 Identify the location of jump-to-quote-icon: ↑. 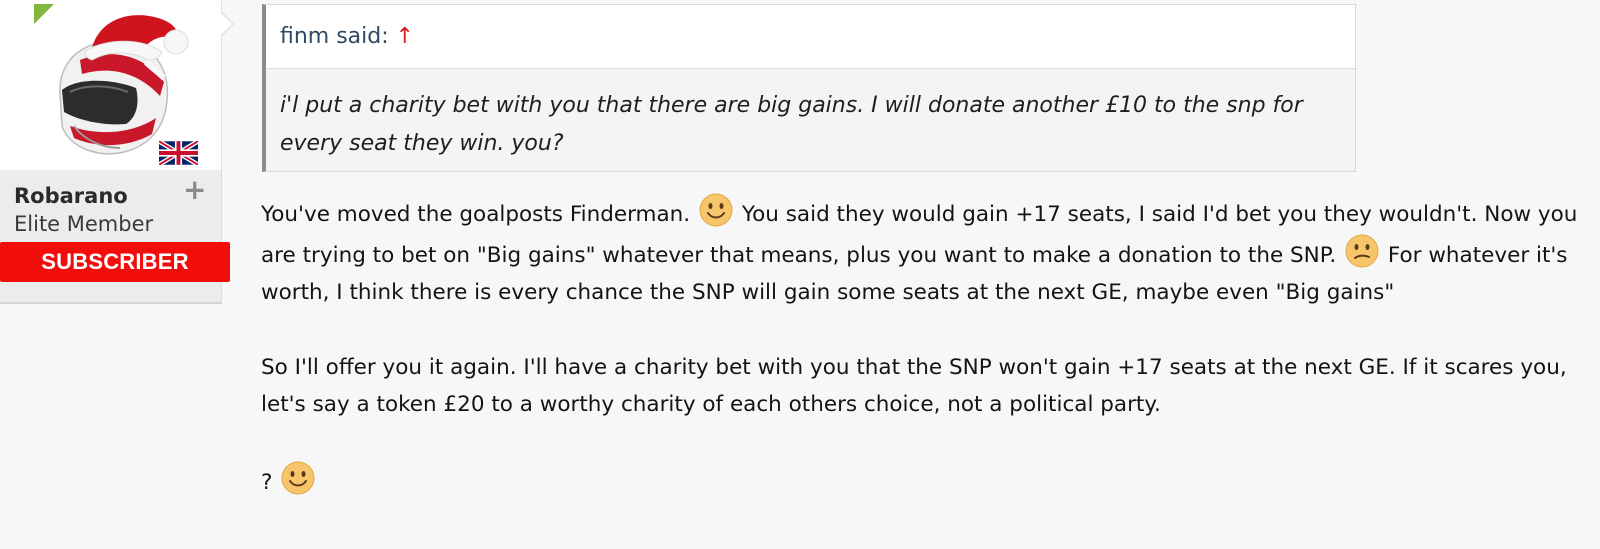
(405, 36).